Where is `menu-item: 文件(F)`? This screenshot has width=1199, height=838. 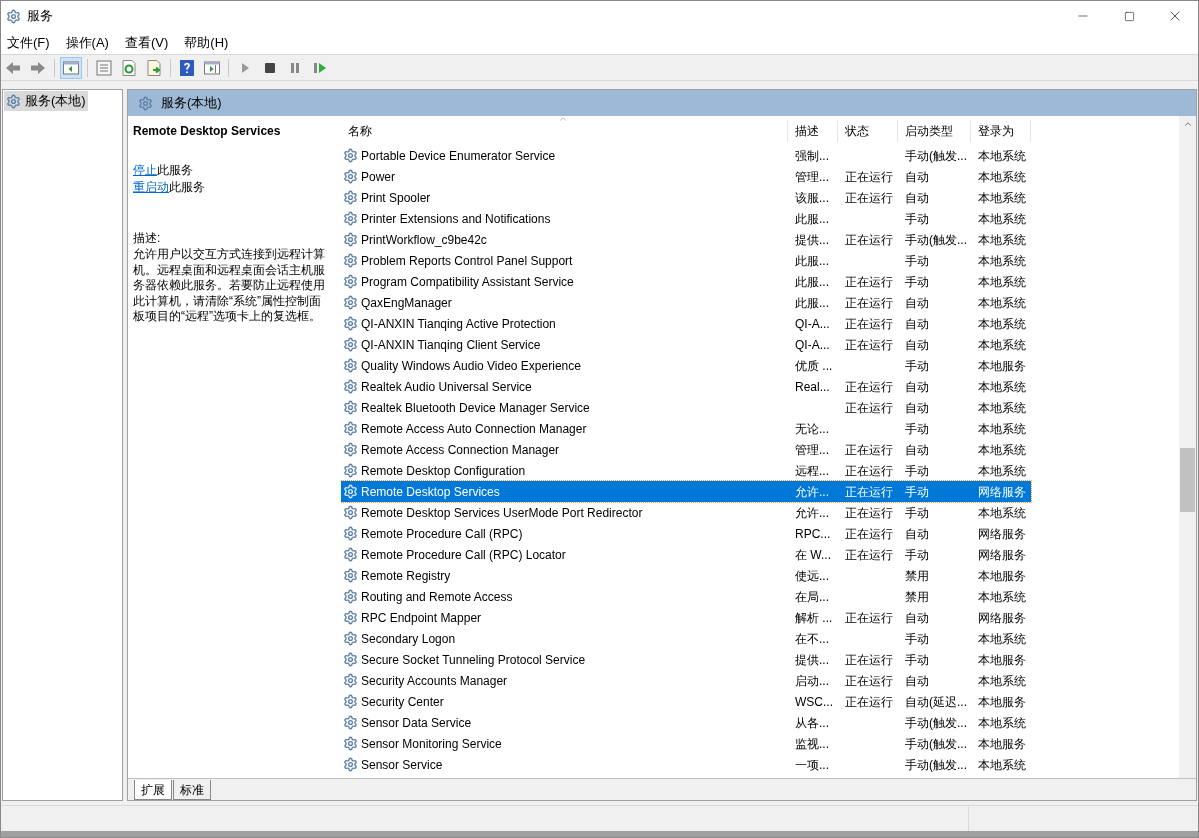
menu-item: 文件(F) is located at coordinates (28, 42).